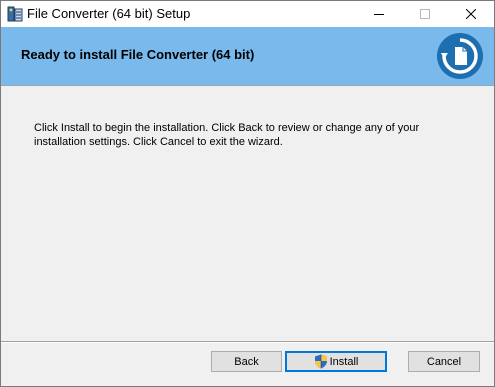 The width and height of the screenshot is (495, 387). What do you see at coordinates (138, 54) in the screenshot?
I see `banner-title: Ready to install File Converter (64 bit)` at bounding box center [138, 54].